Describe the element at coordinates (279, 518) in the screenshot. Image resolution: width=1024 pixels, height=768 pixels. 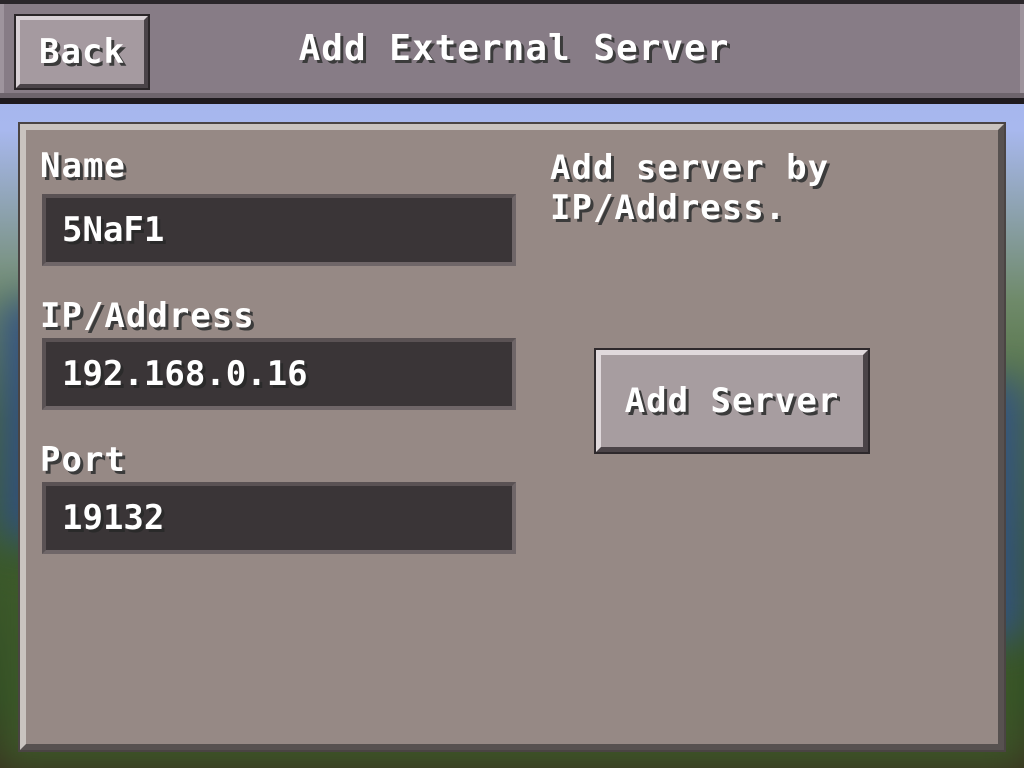
I see `port-field: 19132` at that location.